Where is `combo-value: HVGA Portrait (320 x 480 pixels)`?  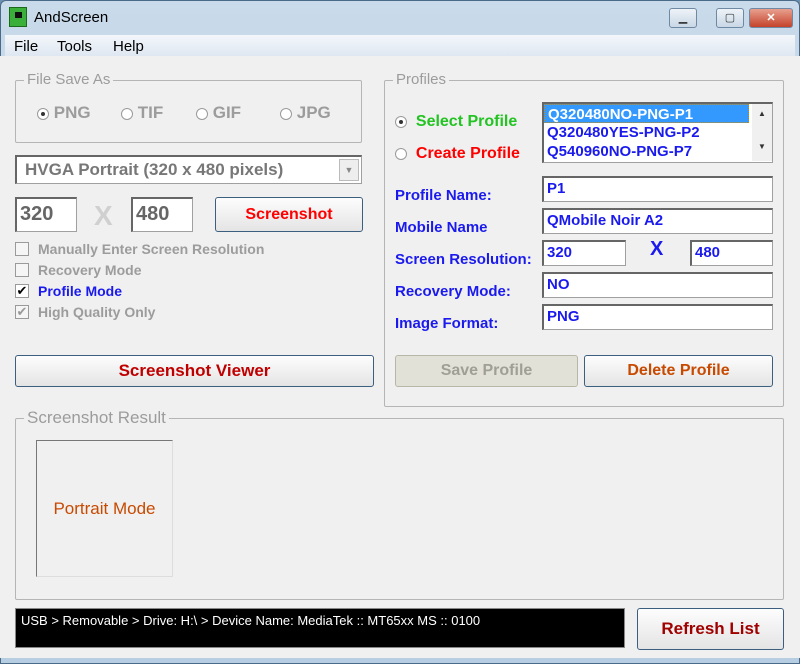 combo-value: HVGA Portrait (320 x 480 pixels) is located at coordinates (154, 169).